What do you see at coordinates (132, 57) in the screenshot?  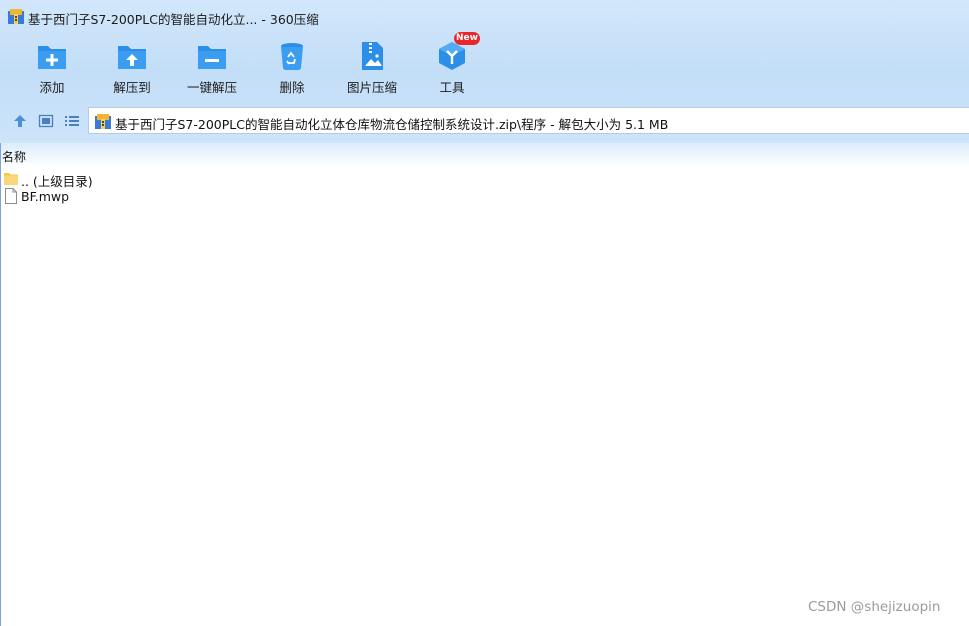 I see `extract-to-folder-icon` at bounding box center [132, 57].